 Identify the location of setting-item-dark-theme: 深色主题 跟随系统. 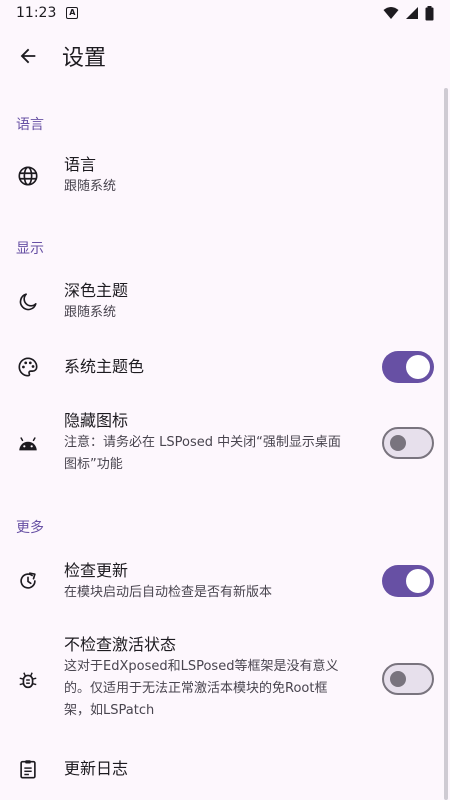
(225, 302).